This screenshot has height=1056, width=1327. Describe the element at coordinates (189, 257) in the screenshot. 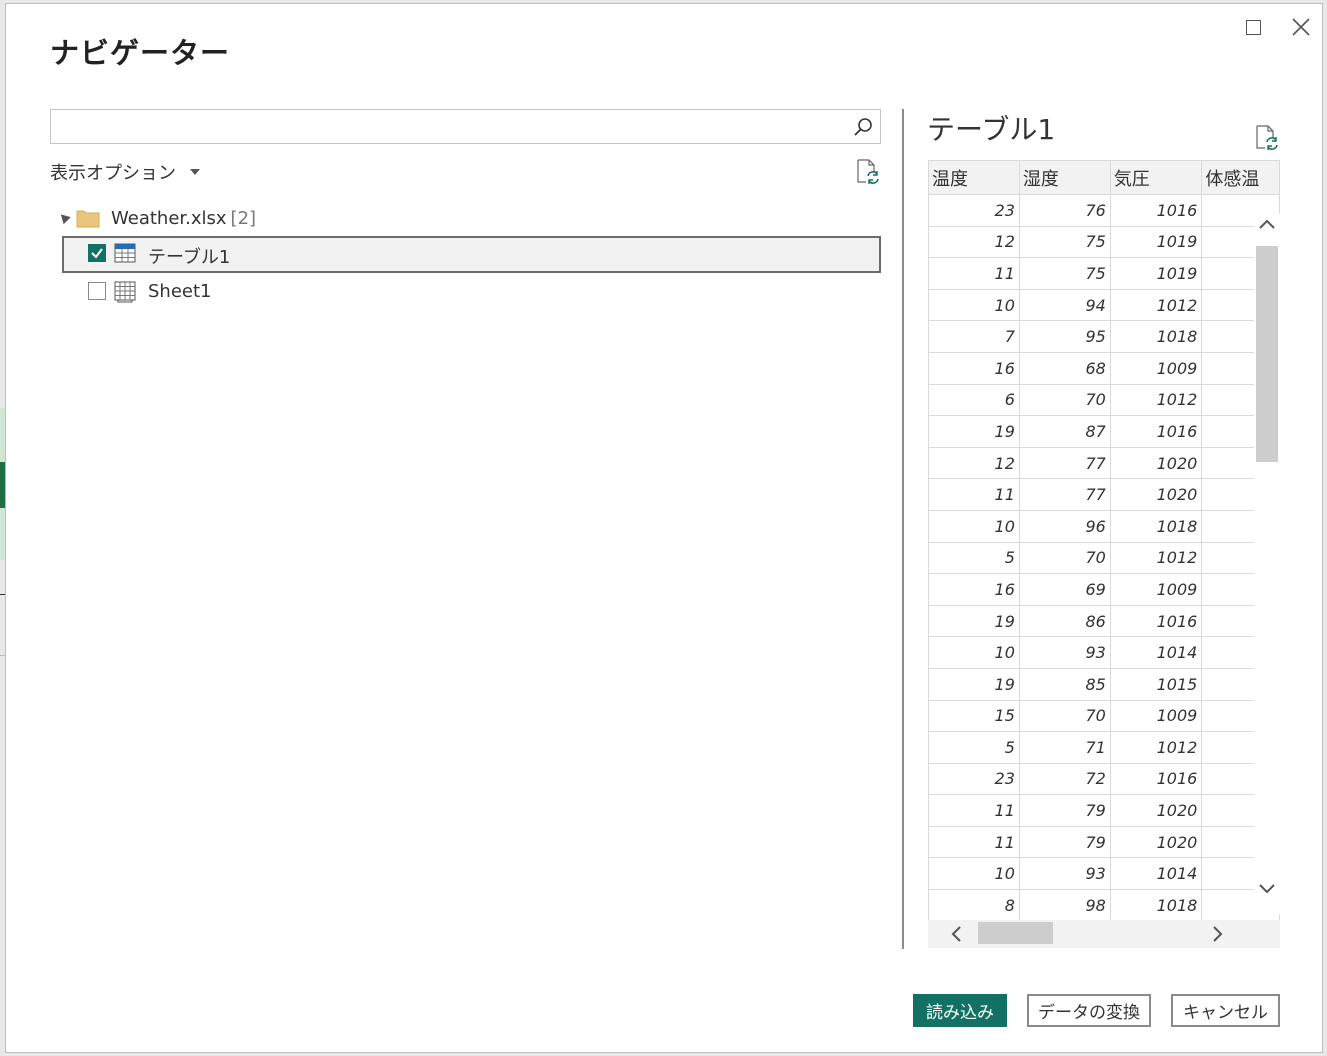

I see `tree-item-label: テーブル1` at that location.